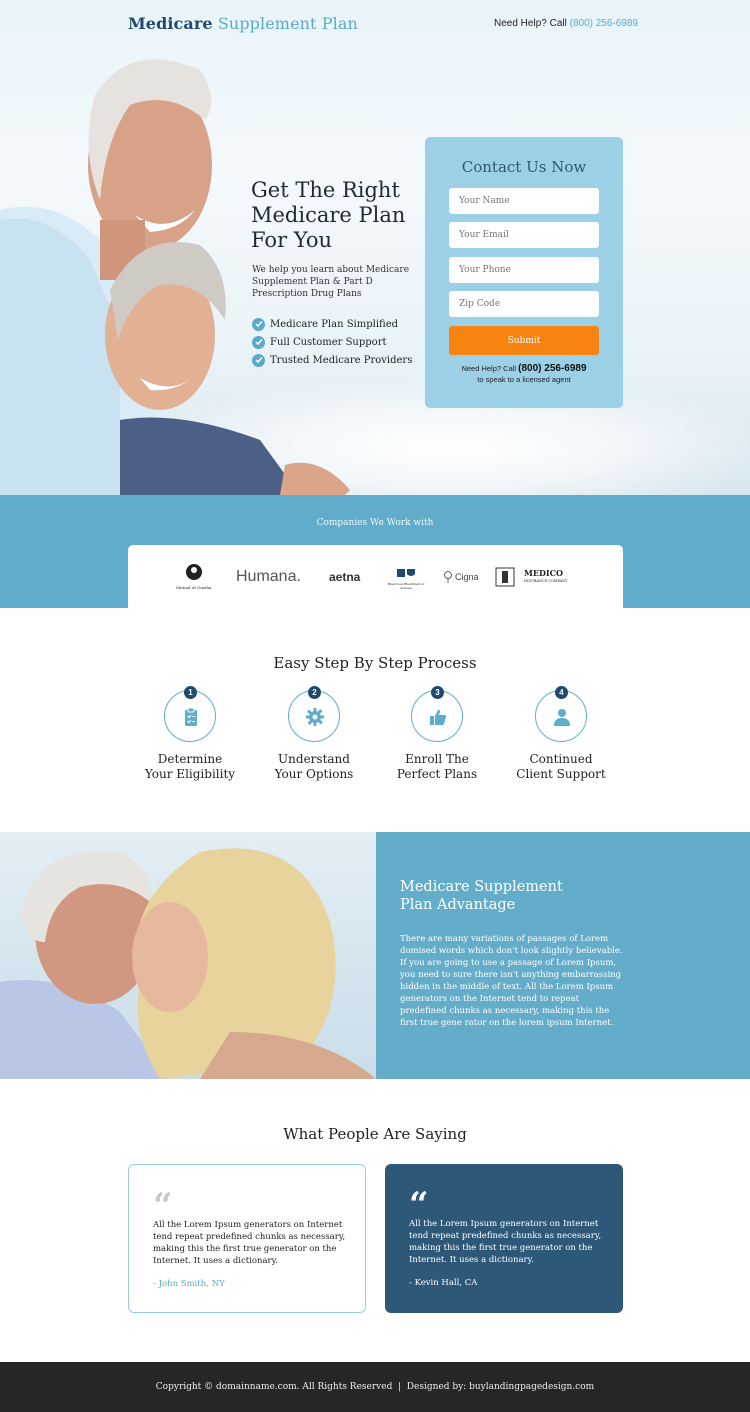  Describe the element at coordinates (285, 23) in the screenshot. I see `brand-light: Supplement Plan` at that location.